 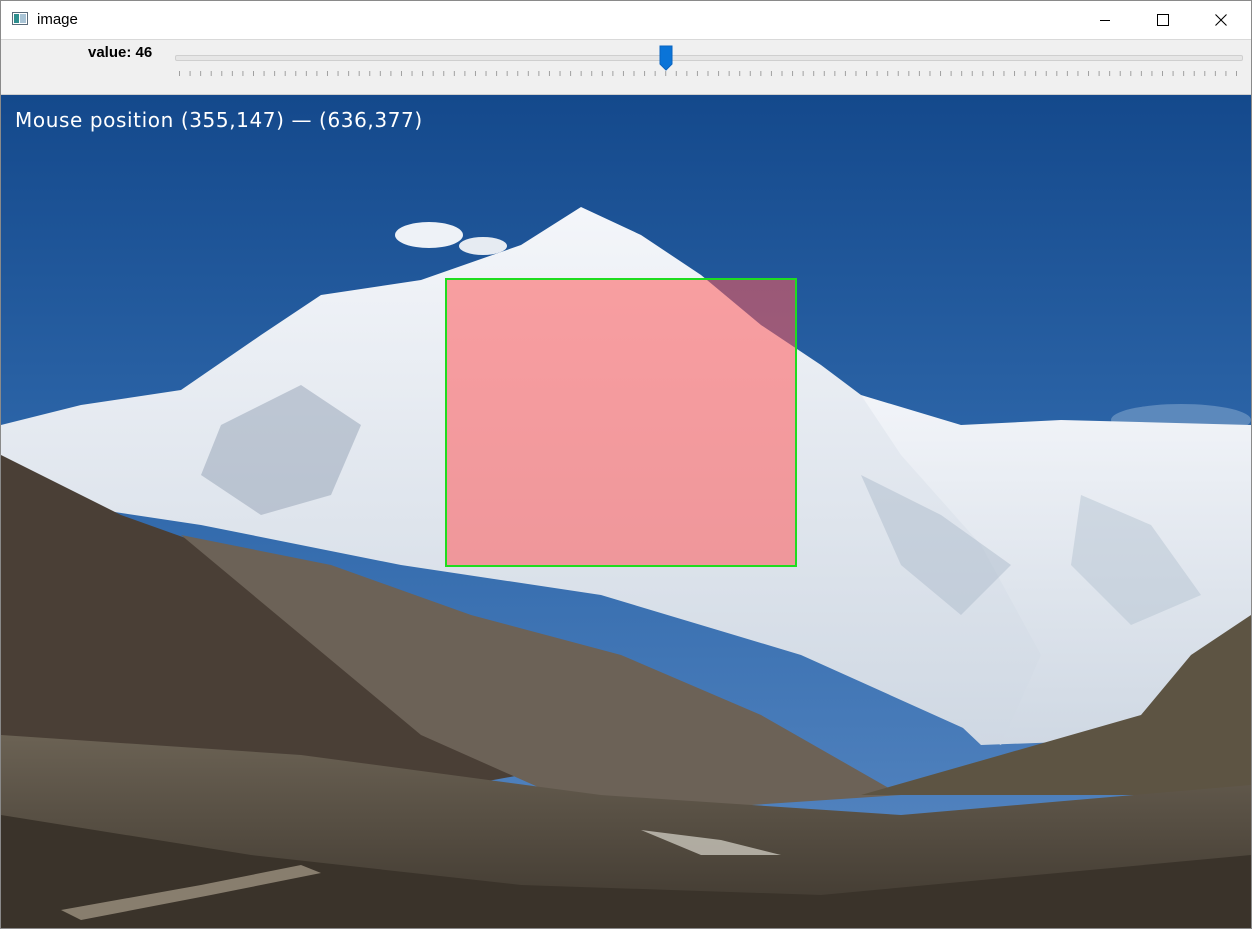 I want to click on trackbar-track, so click(x=709, y=58).